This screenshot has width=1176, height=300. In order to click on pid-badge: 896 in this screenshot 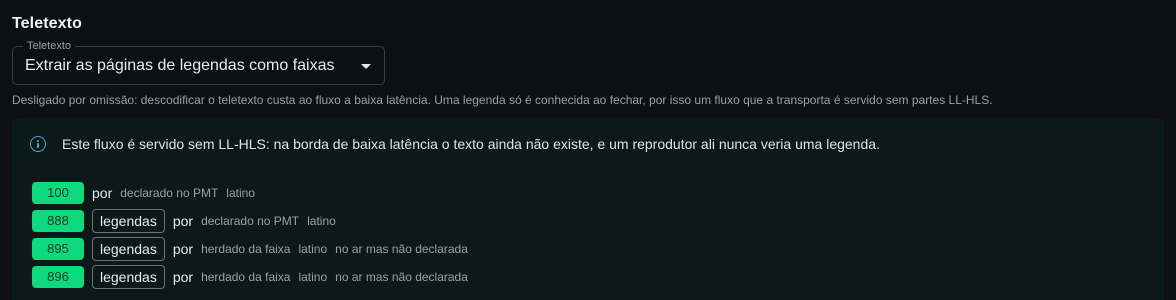, I will do `click(58, 277)`.